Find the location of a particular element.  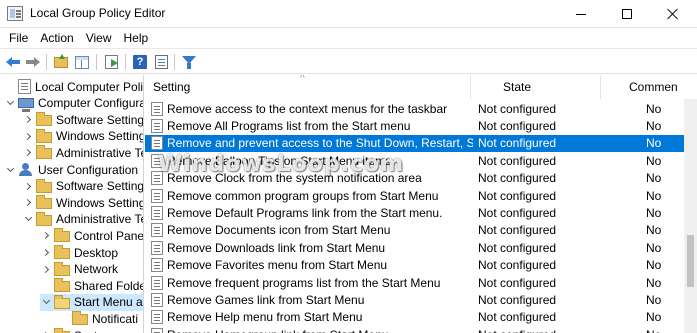

tree-item-label: Network is located at coordinates (96, 269).